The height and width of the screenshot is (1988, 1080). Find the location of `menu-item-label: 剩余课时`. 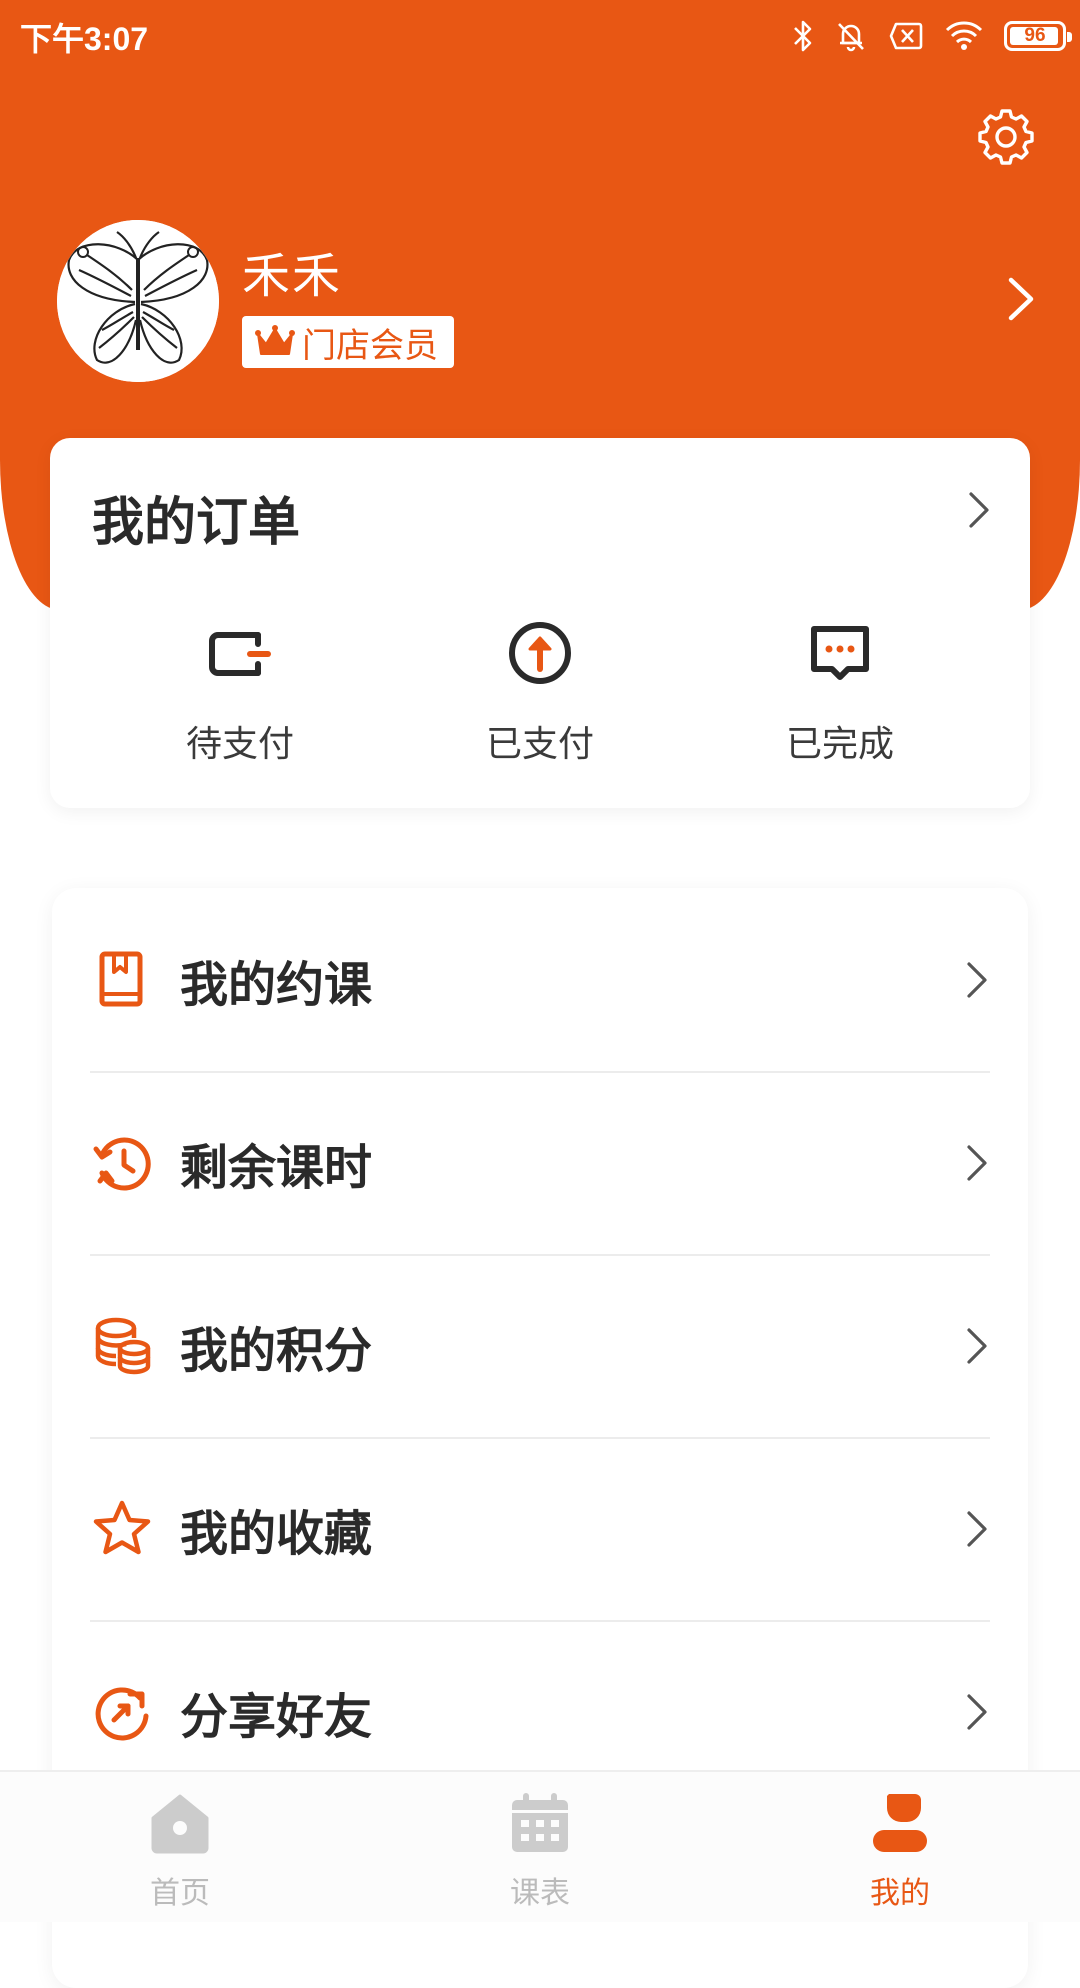

menu-item-label: 剩余课时 is located at coordinates (276, 1167).